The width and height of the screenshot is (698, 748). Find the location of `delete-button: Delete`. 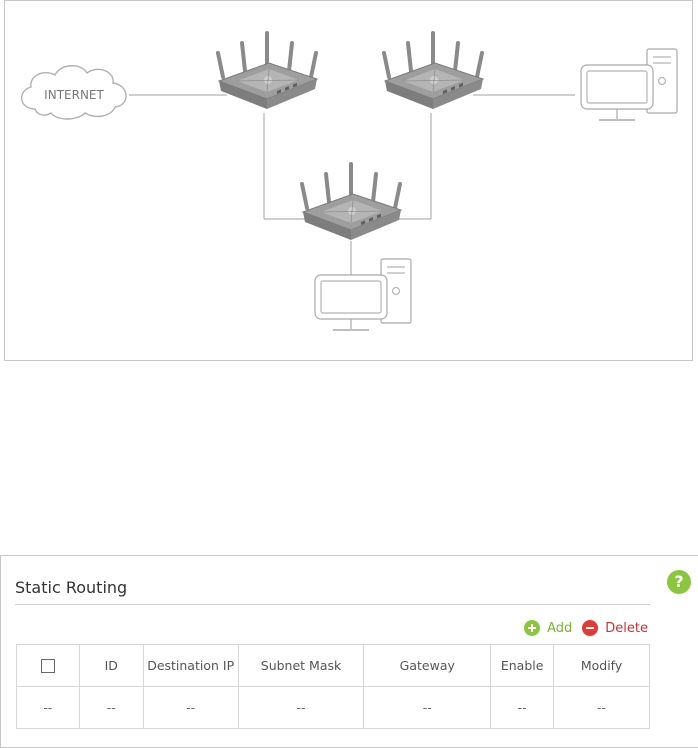

delete-button: Delete is located at coordinates (615, 628).